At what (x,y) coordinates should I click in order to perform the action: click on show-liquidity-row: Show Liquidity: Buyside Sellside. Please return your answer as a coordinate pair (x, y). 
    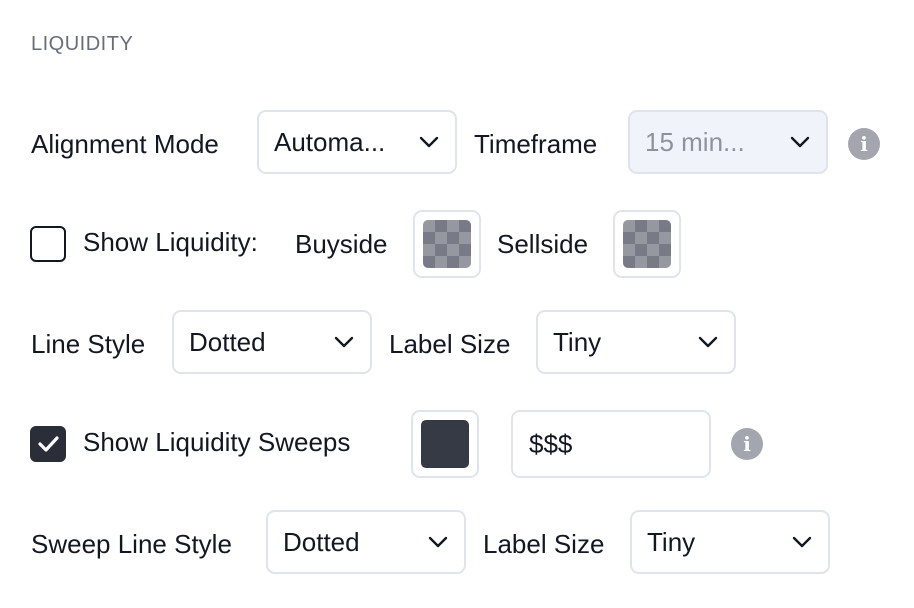
    Looking at the image, I should click on (457, 244).